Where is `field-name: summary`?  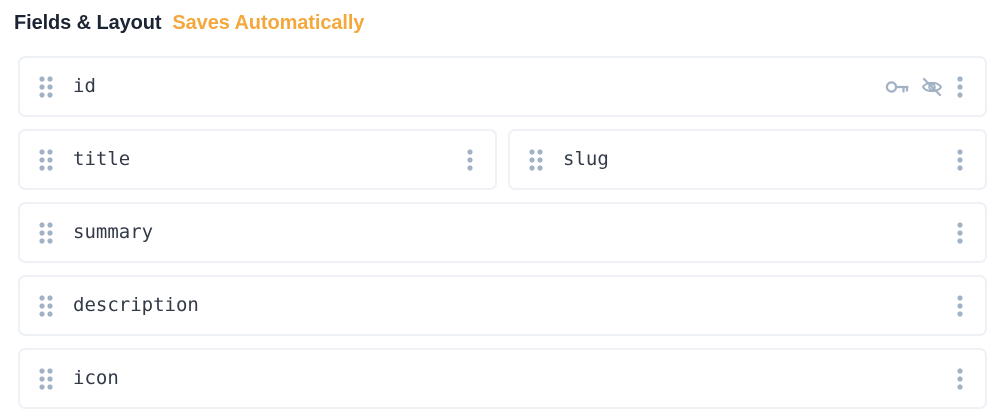 field-name: summary is located at coordinates (113, 232).